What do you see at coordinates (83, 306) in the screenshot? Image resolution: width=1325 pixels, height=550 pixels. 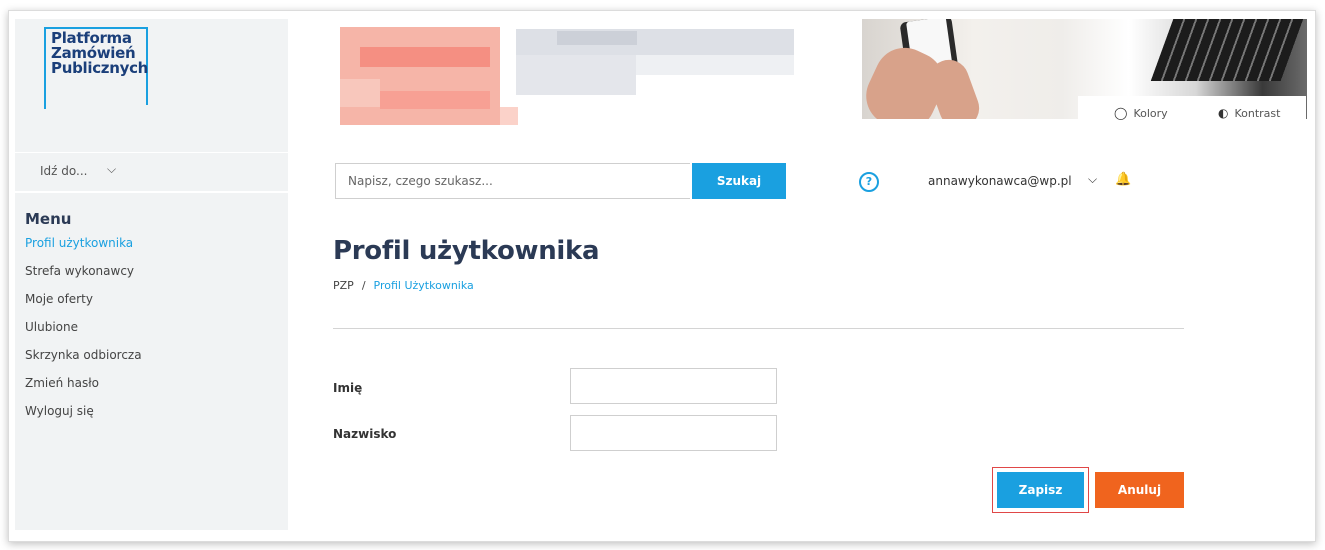 I see `sidebar-item-my-offers: Moje oferty` at bounding box center [83, 306].